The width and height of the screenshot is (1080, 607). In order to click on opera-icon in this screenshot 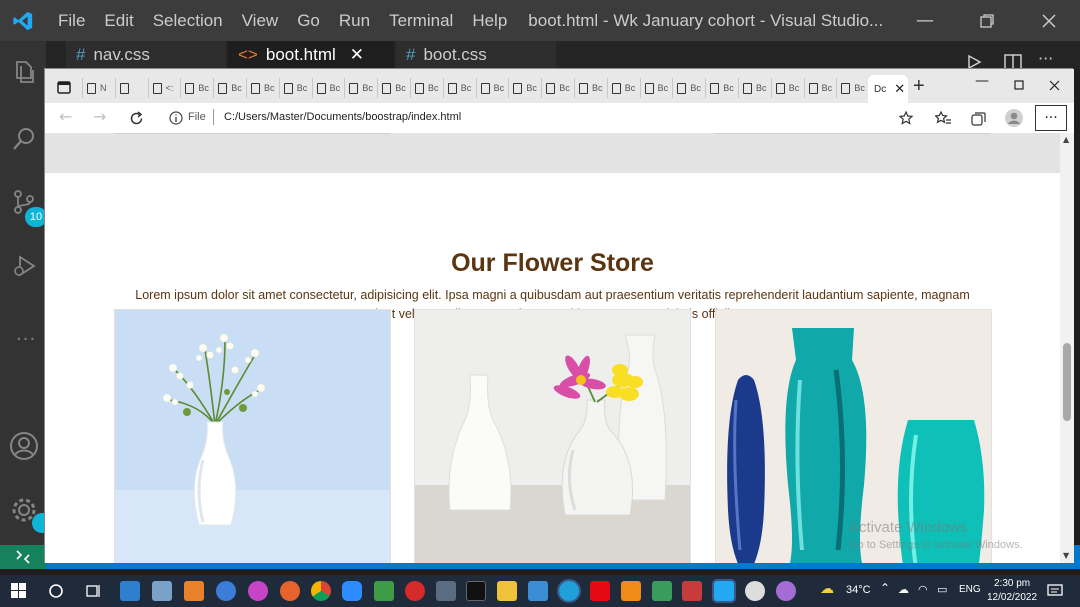, I will do `click(415, 591)`.